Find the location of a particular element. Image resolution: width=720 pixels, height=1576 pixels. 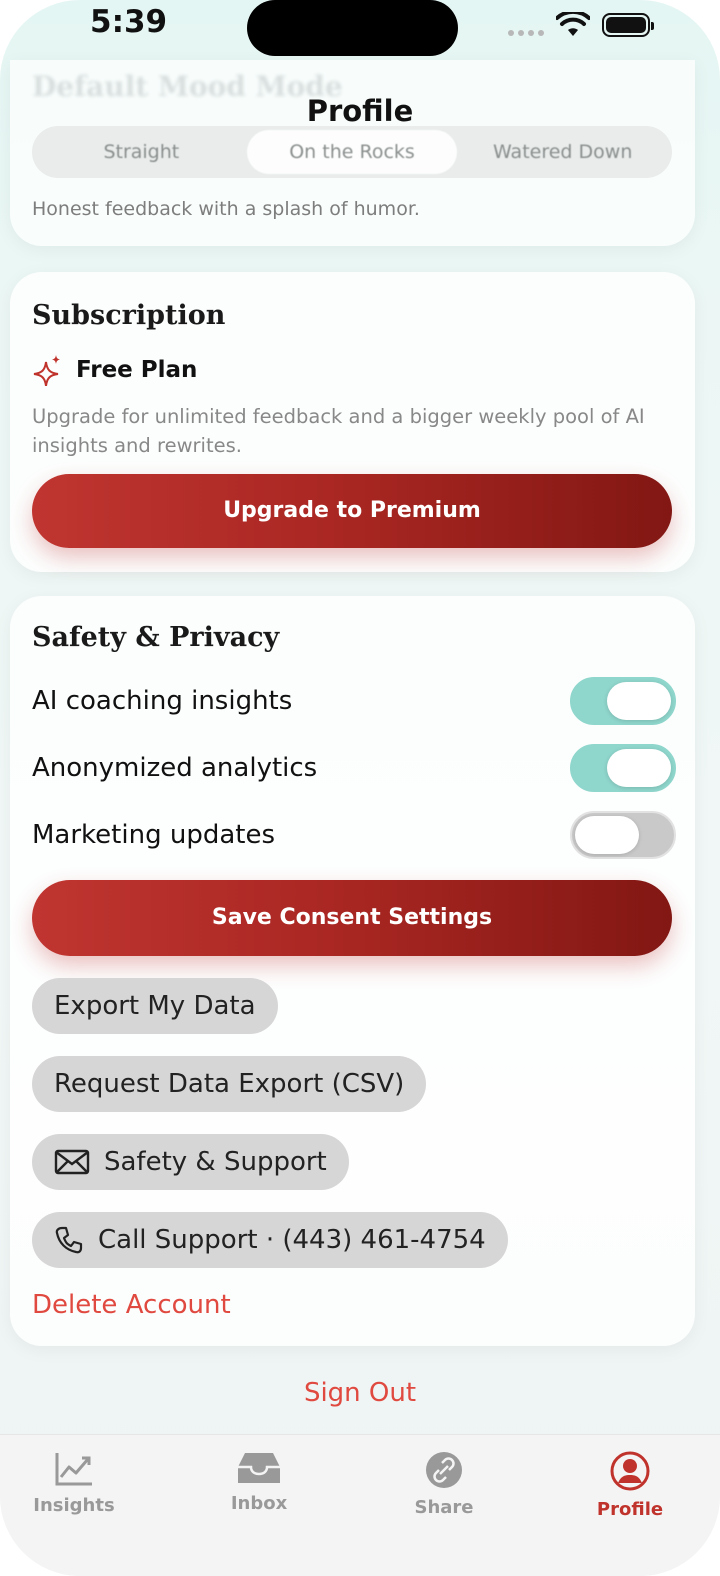

cellular-signal-icon is located at coordinates (526, 33).